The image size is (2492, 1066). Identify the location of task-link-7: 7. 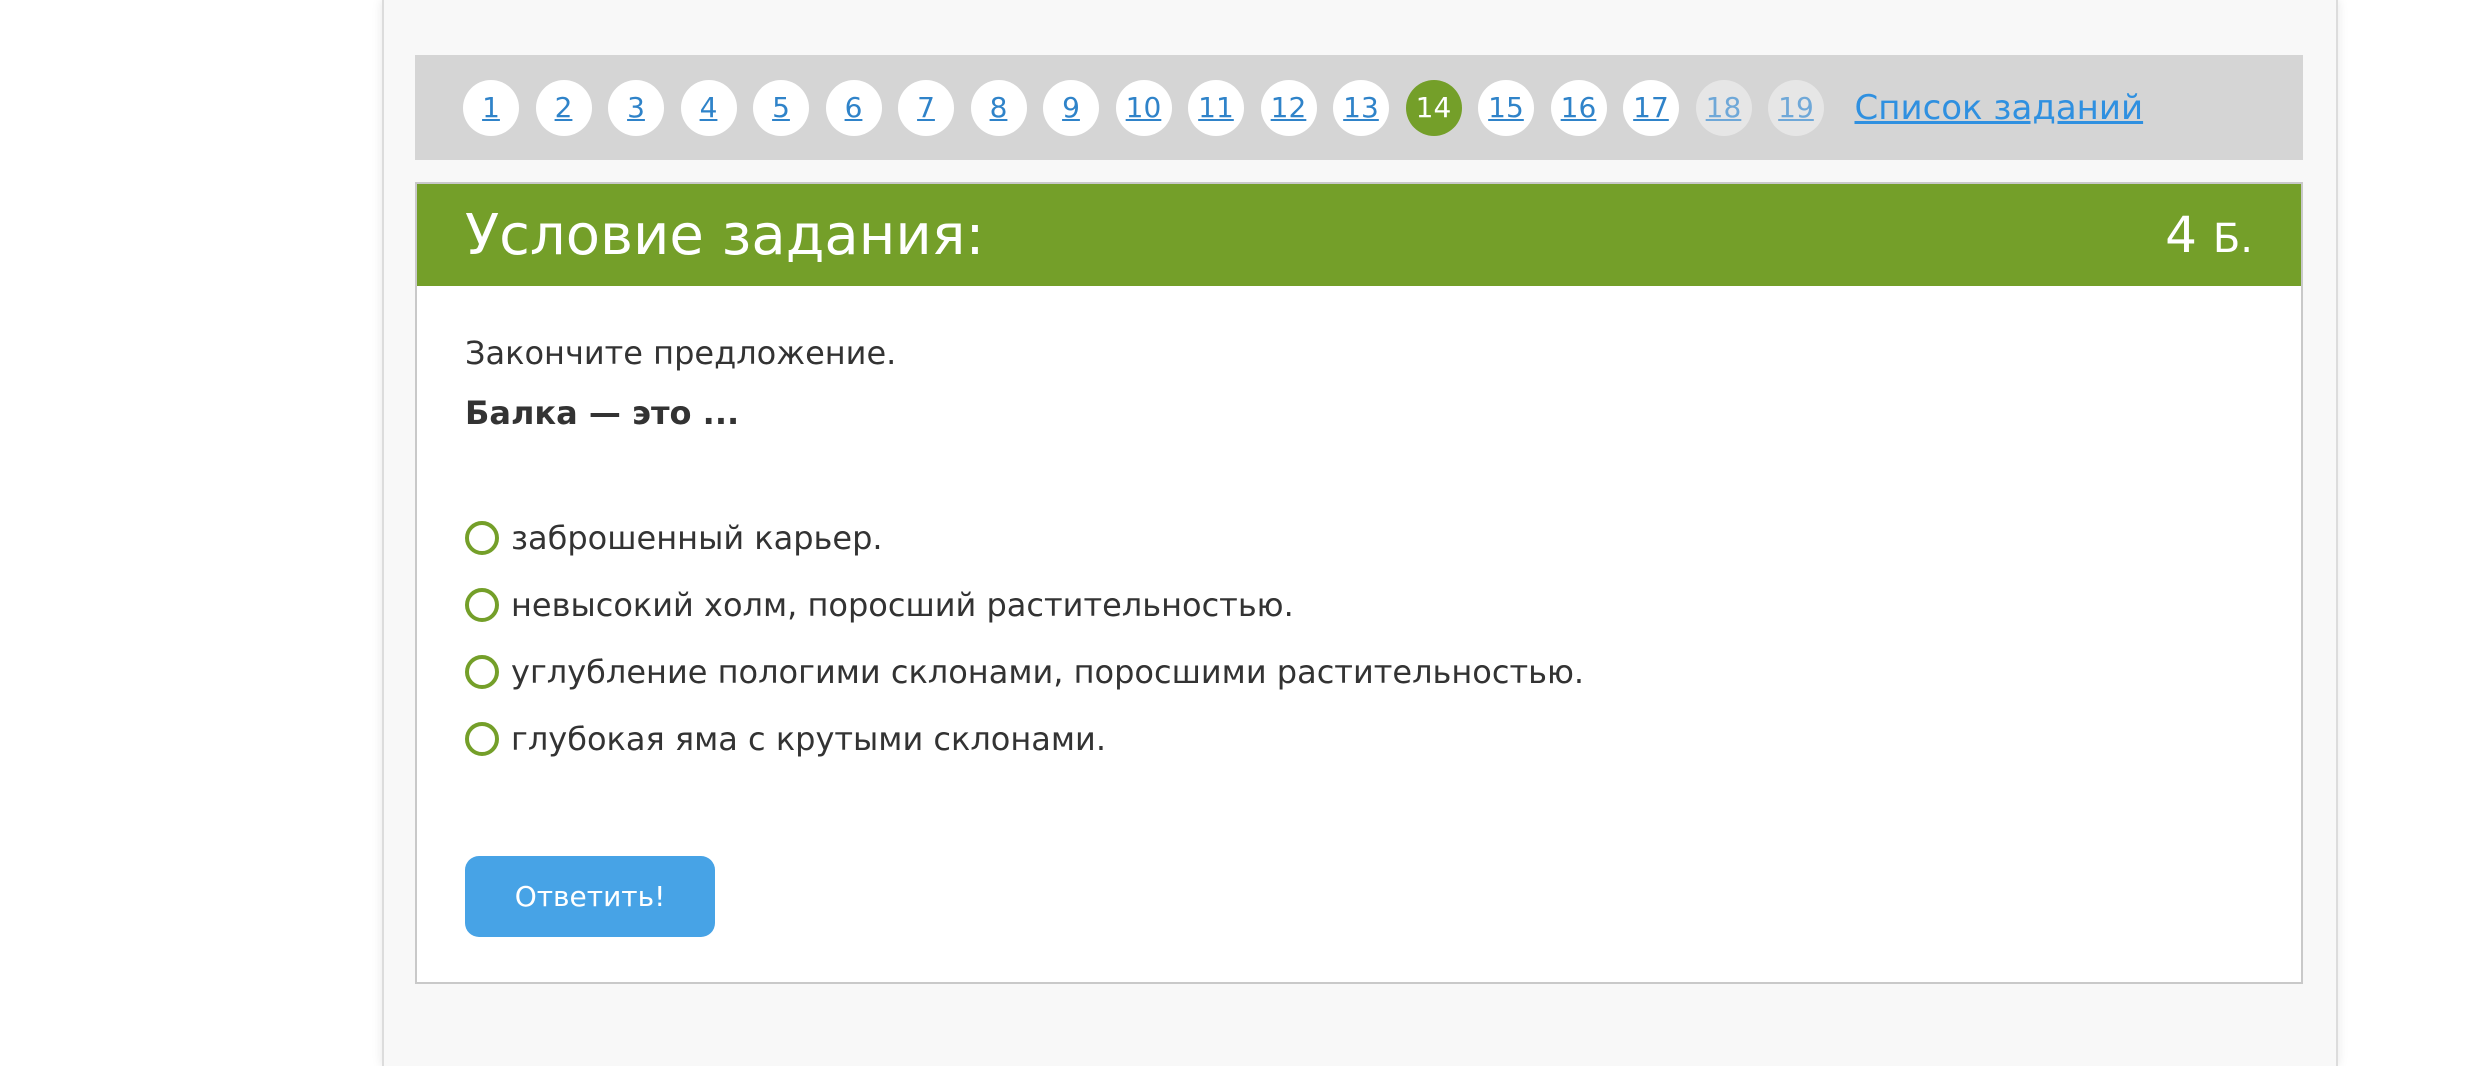
(926, 107).